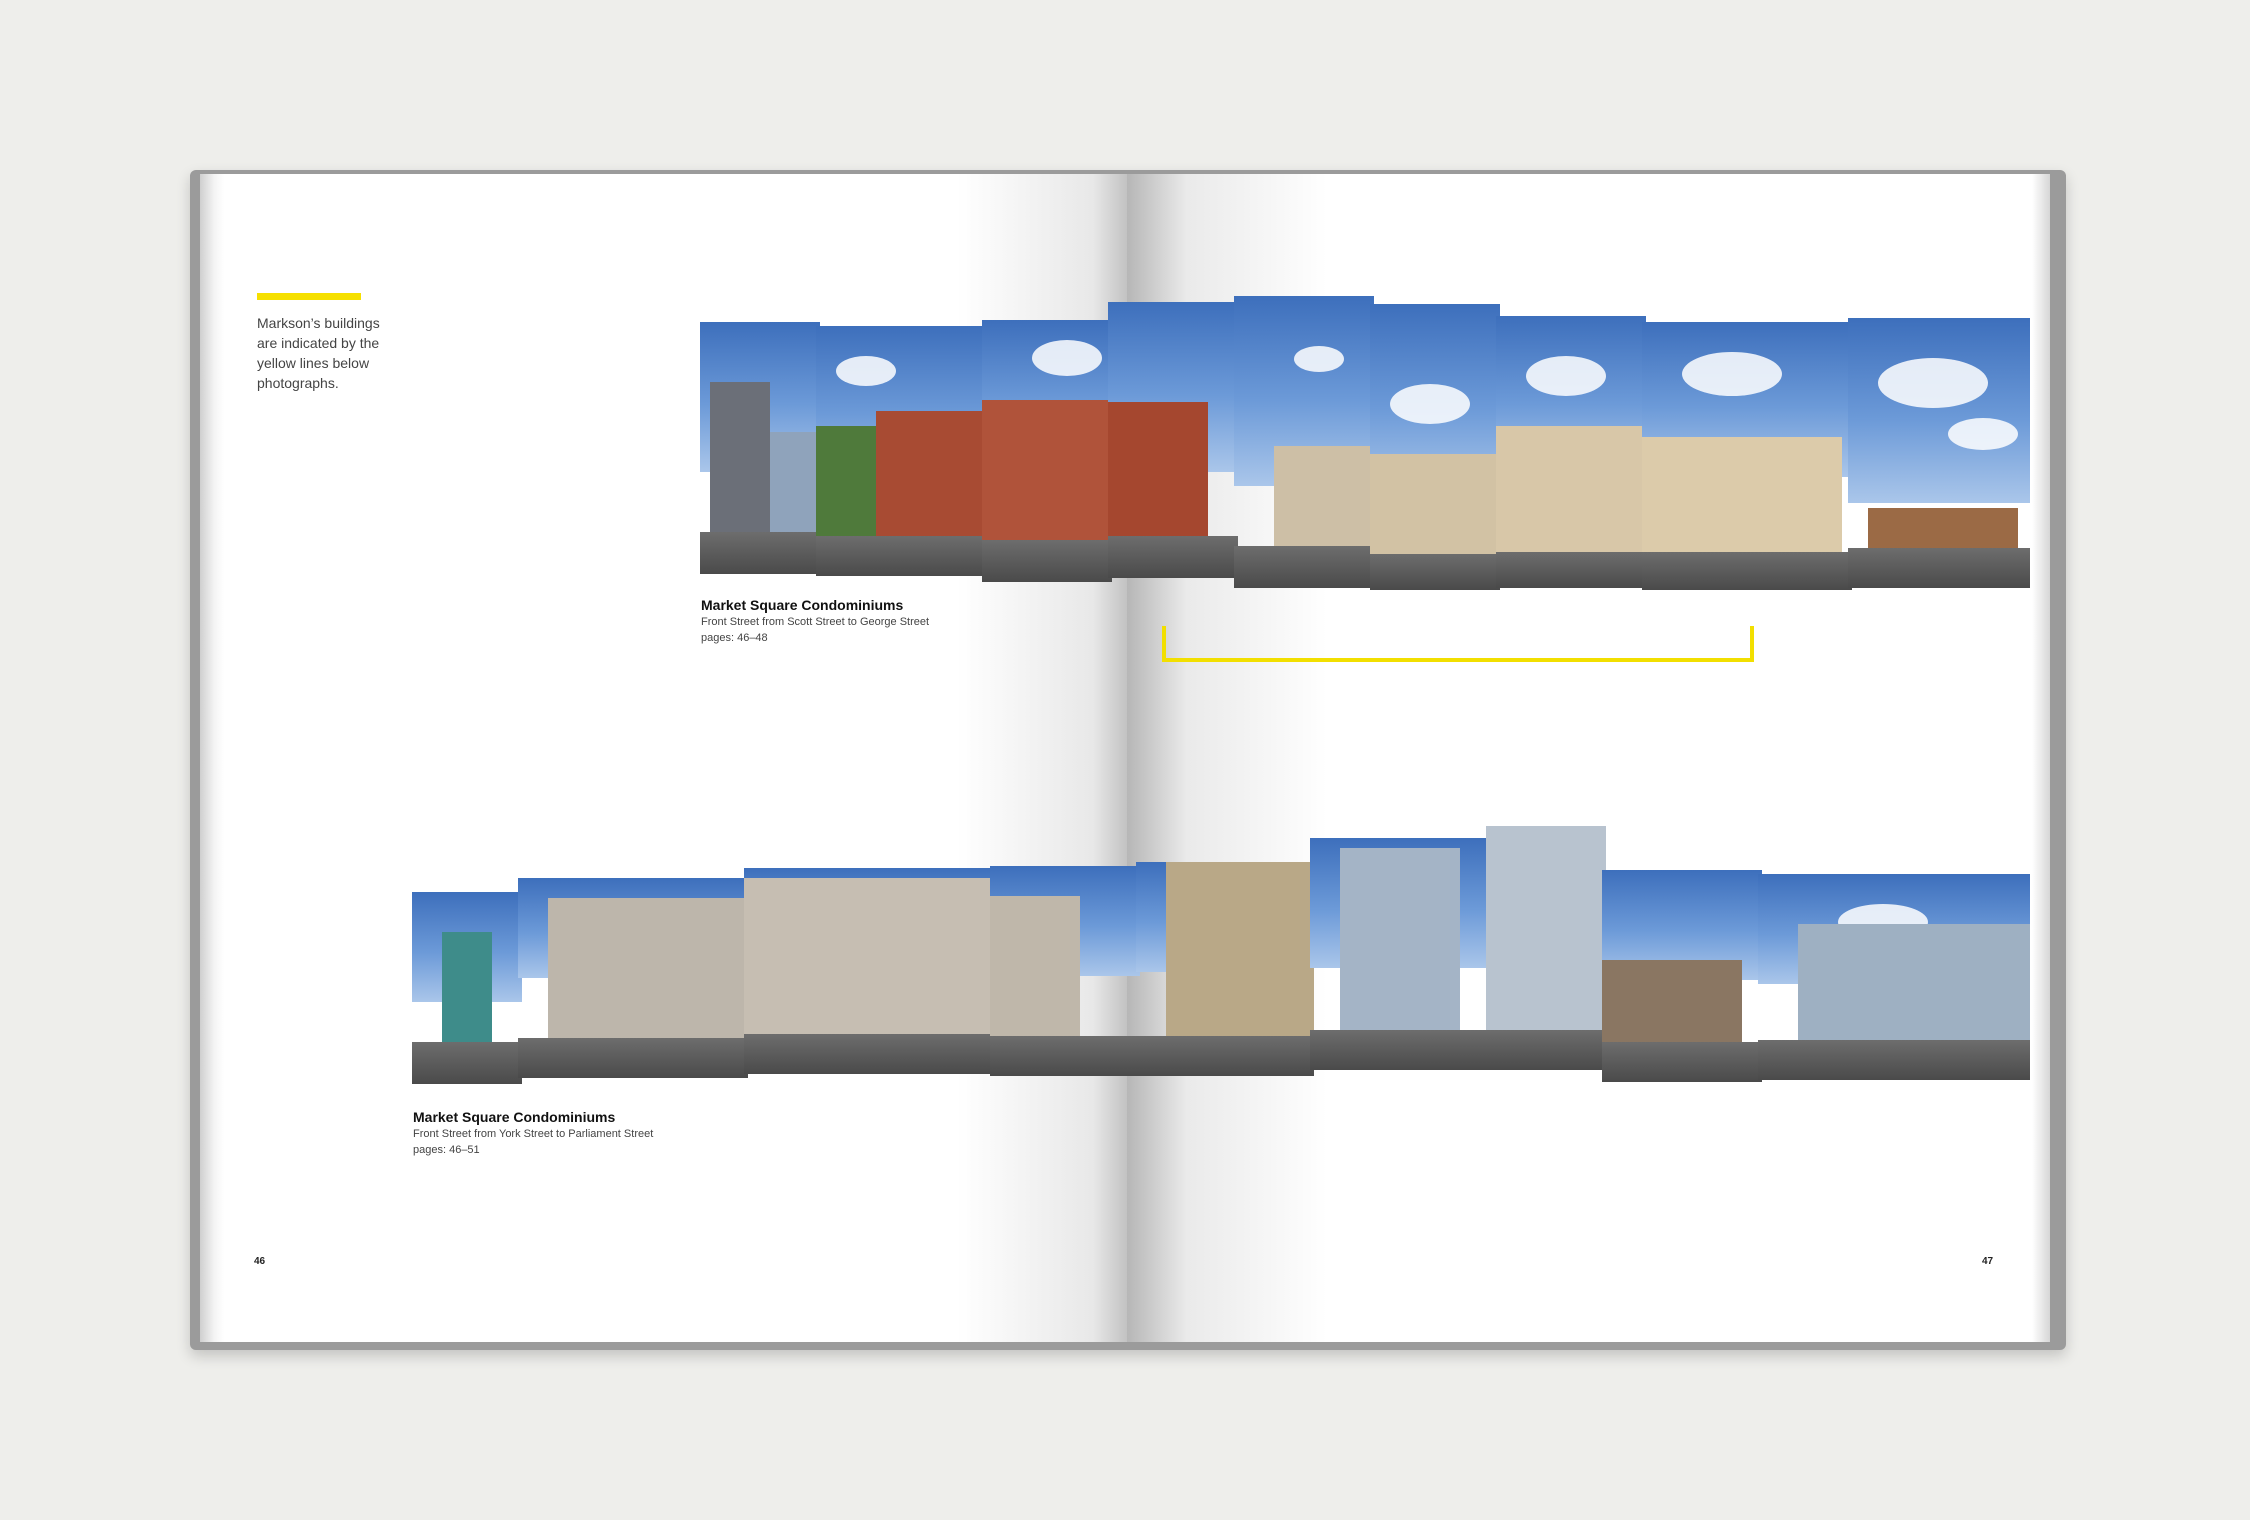 The height and width of the screenshot is (1520, 2250). I want to click on panorama-photo-top, so click(1365, 444).